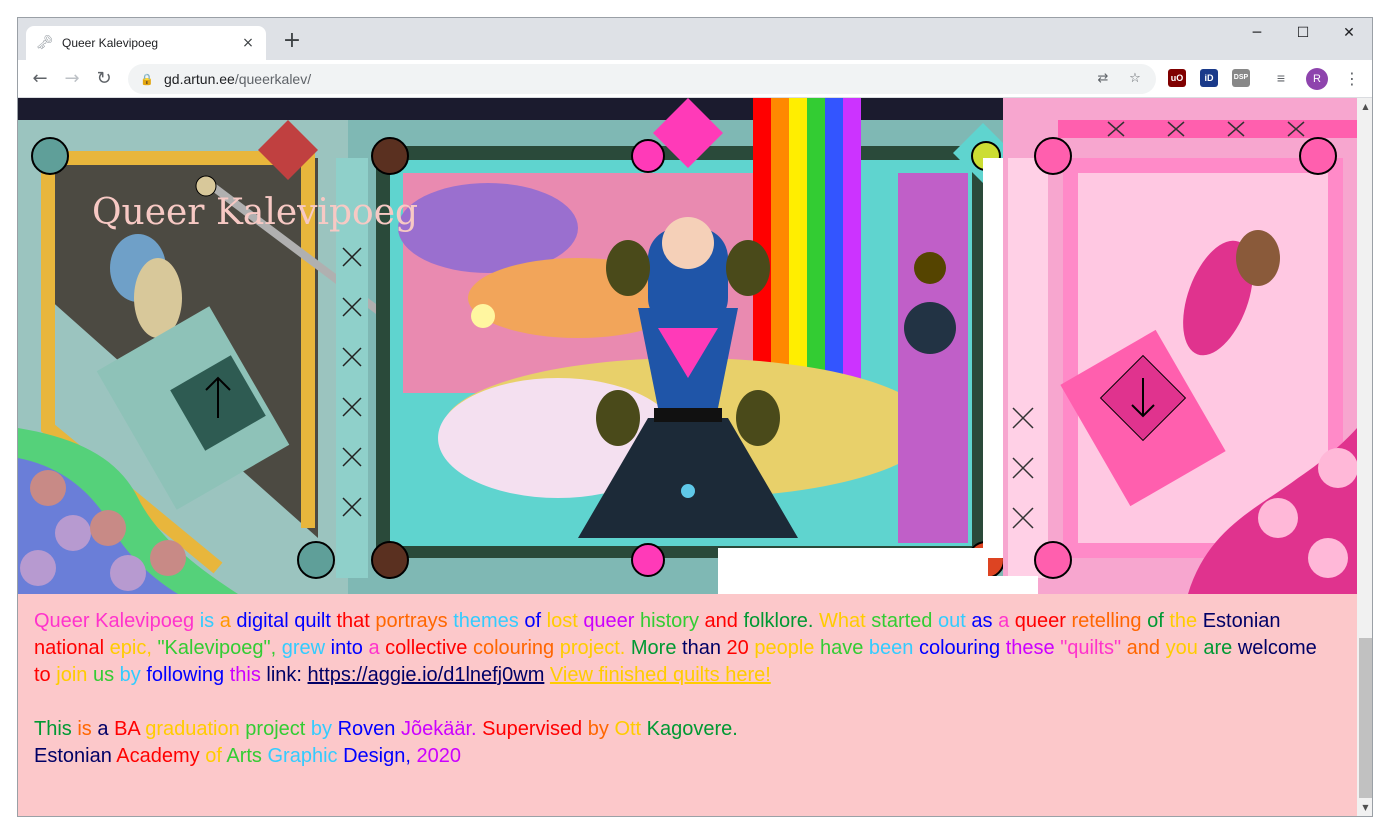 The height and width of the screenshot is (832, 1389). What do you see at coordinates (62, 621) in the screenshot?
I see `text-word: Queer` at bounding box center [62, 621].